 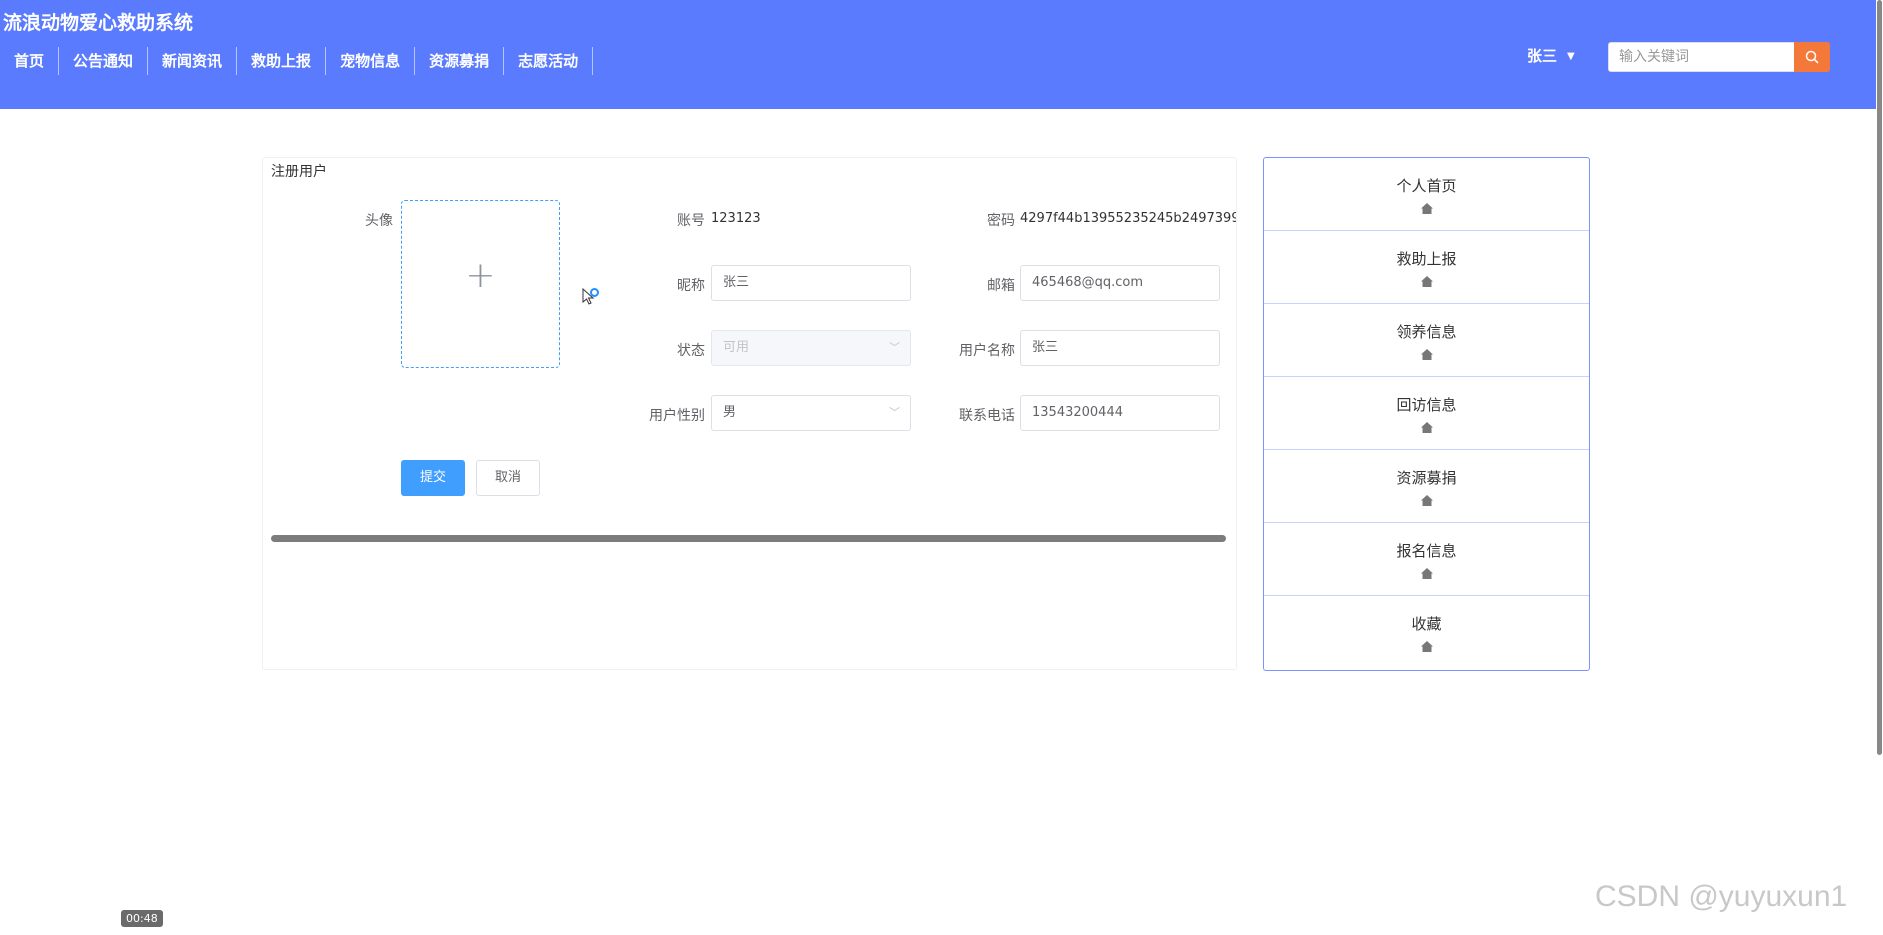 I want to click on nav-item-pet-info: 宠物信息, so click(x=371, y=61).